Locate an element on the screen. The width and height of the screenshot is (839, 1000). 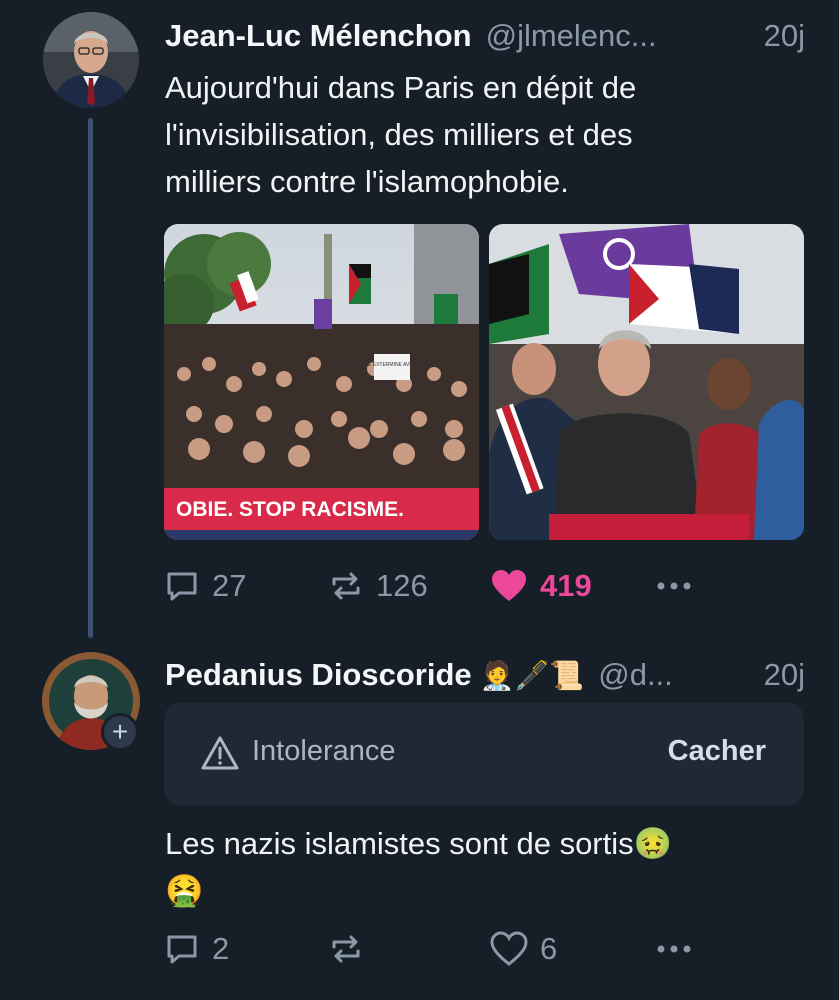
reply-button: 2 is located at coordinates (196, 949).